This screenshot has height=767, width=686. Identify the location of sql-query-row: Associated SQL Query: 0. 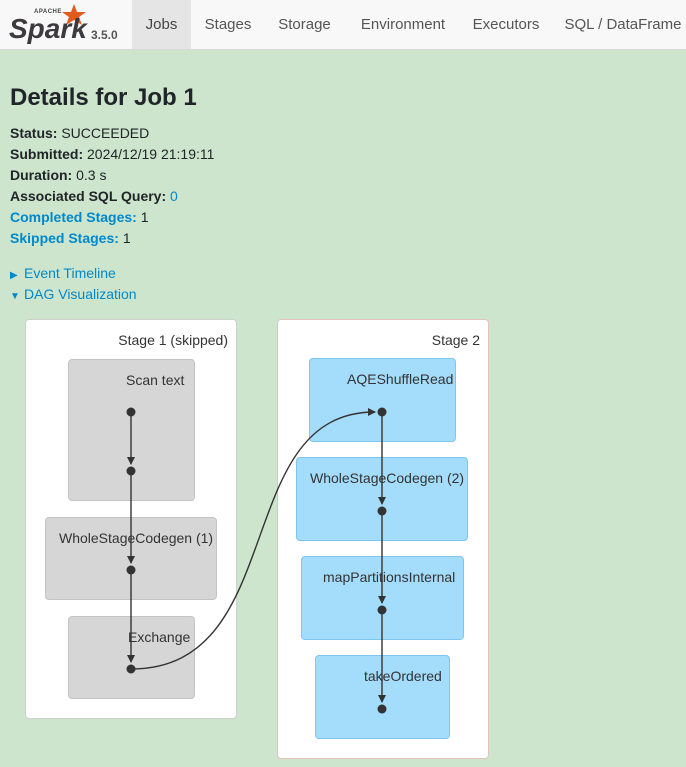
(112, 196).